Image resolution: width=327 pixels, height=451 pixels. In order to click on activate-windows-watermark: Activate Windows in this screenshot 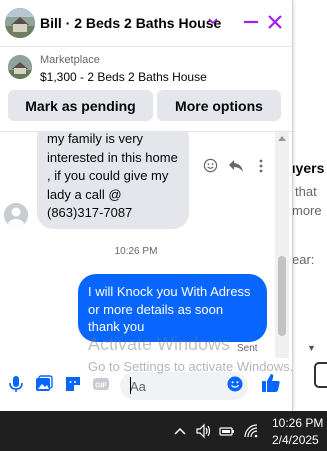, I will do `click(159, 344)`.